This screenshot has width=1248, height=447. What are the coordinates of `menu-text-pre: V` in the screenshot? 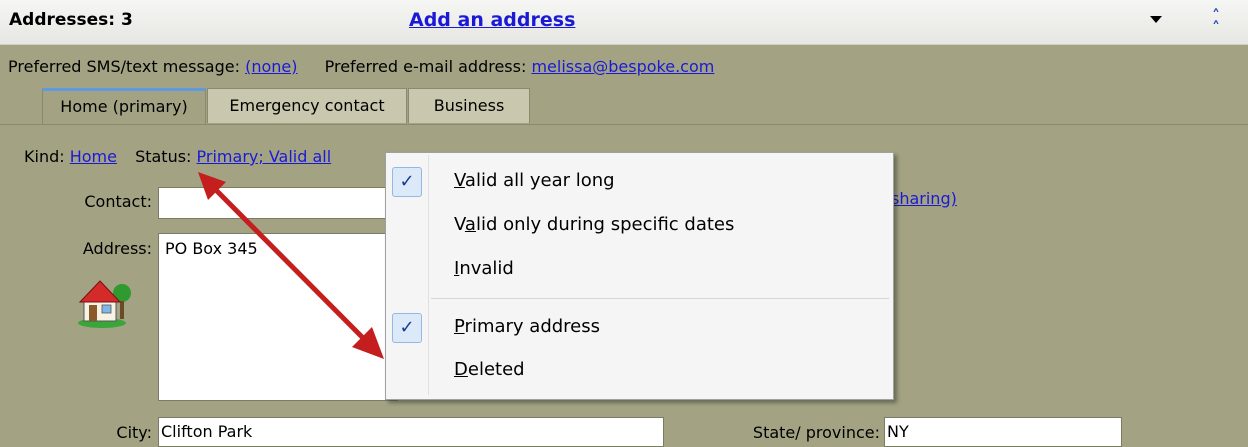 It's located at (459, 224).